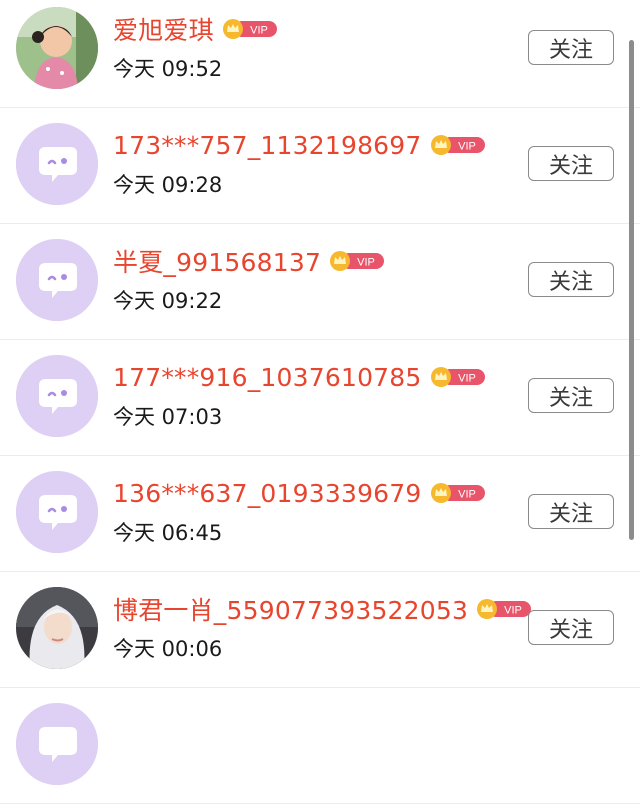  What do you see at coordinates (168, 301) in the screenshot?
I see `visit-time: 今天 09:22` at bounding box center [168, 301].